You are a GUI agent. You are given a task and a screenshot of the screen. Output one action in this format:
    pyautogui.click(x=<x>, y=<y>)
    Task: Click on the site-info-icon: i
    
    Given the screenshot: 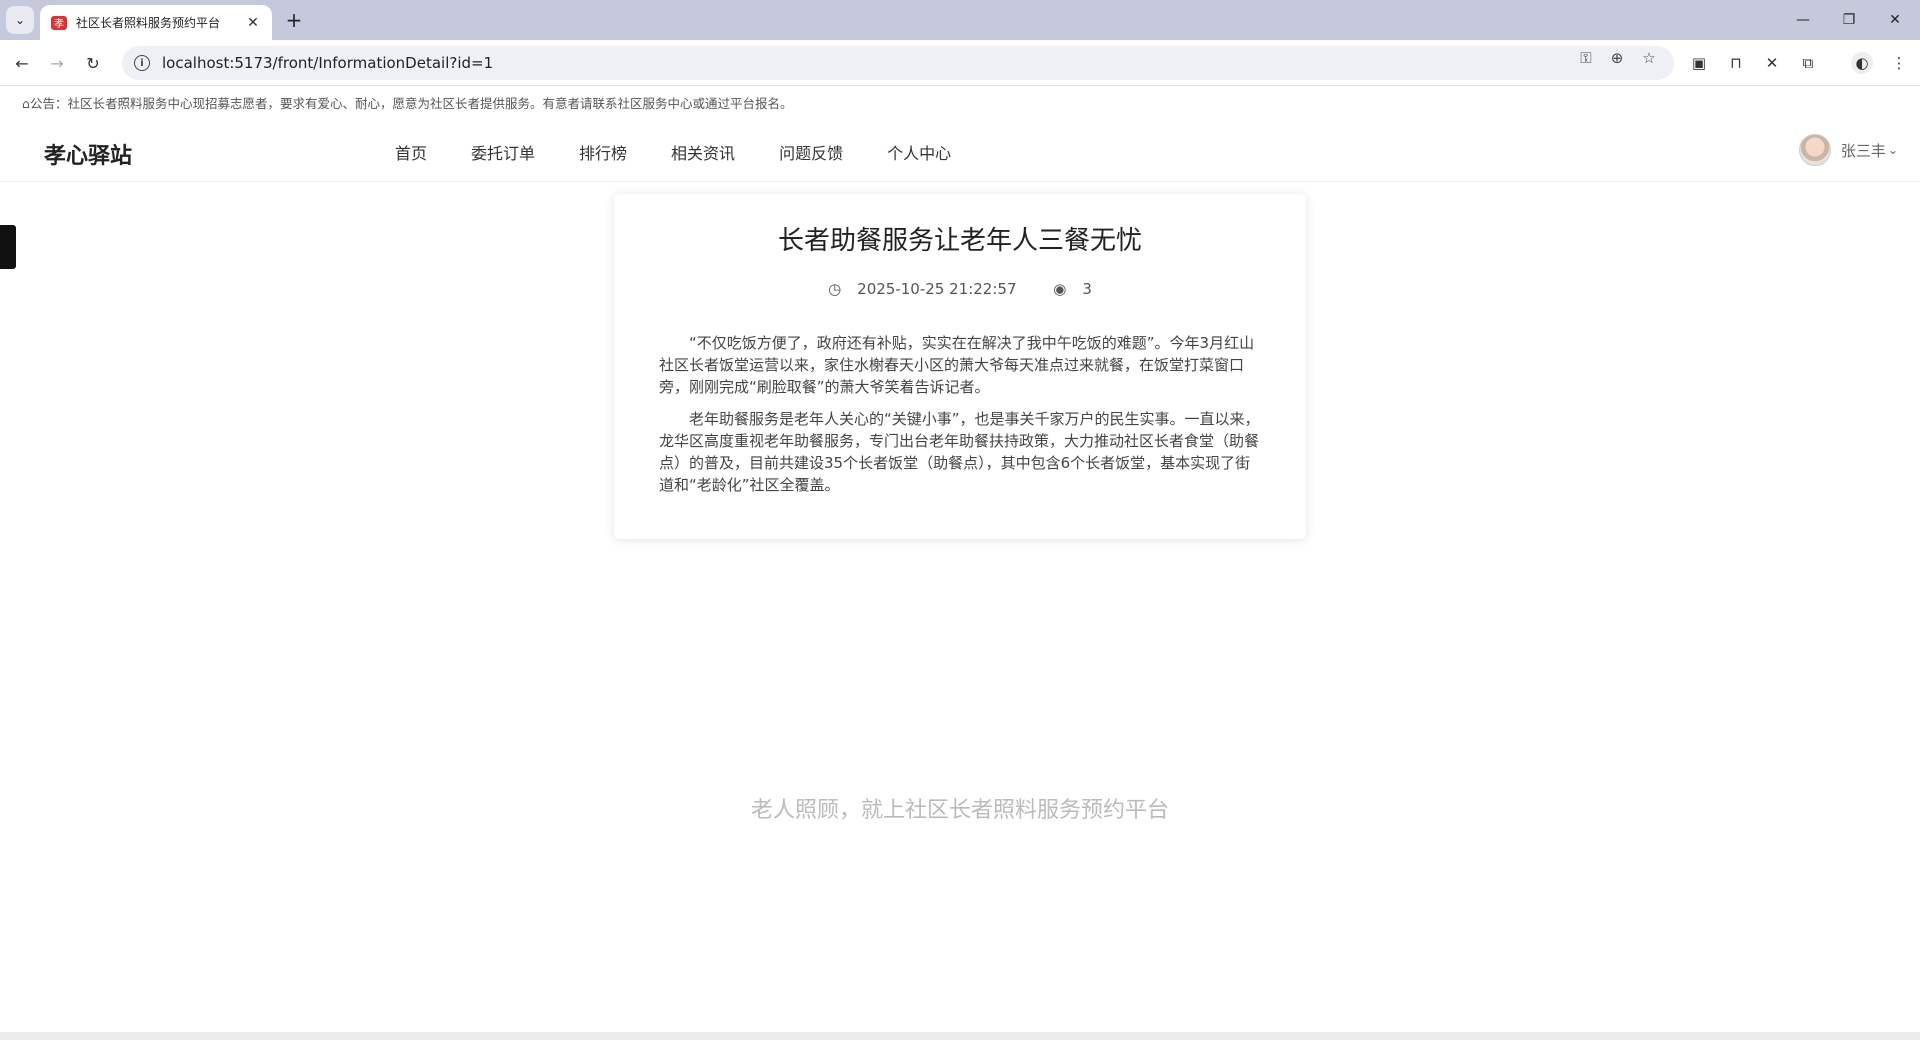 What is the action you would take?
    pyautogui.click(x=142, y=63)
    